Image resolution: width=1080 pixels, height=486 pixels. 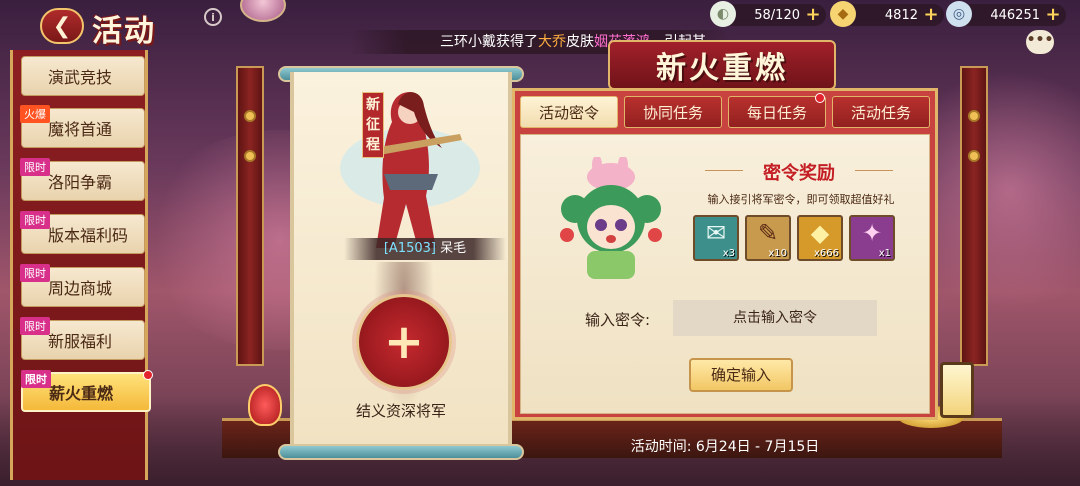 I want to click on plus-icon: +, so click(x=404, y=342).